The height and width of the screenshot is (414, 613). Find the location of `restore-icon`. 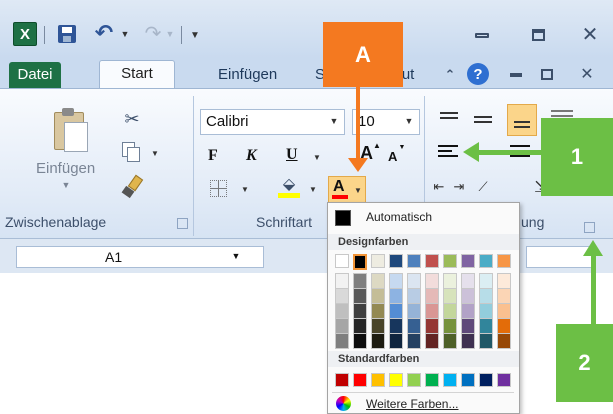

restore-icon is located at coordinates (538, 35).